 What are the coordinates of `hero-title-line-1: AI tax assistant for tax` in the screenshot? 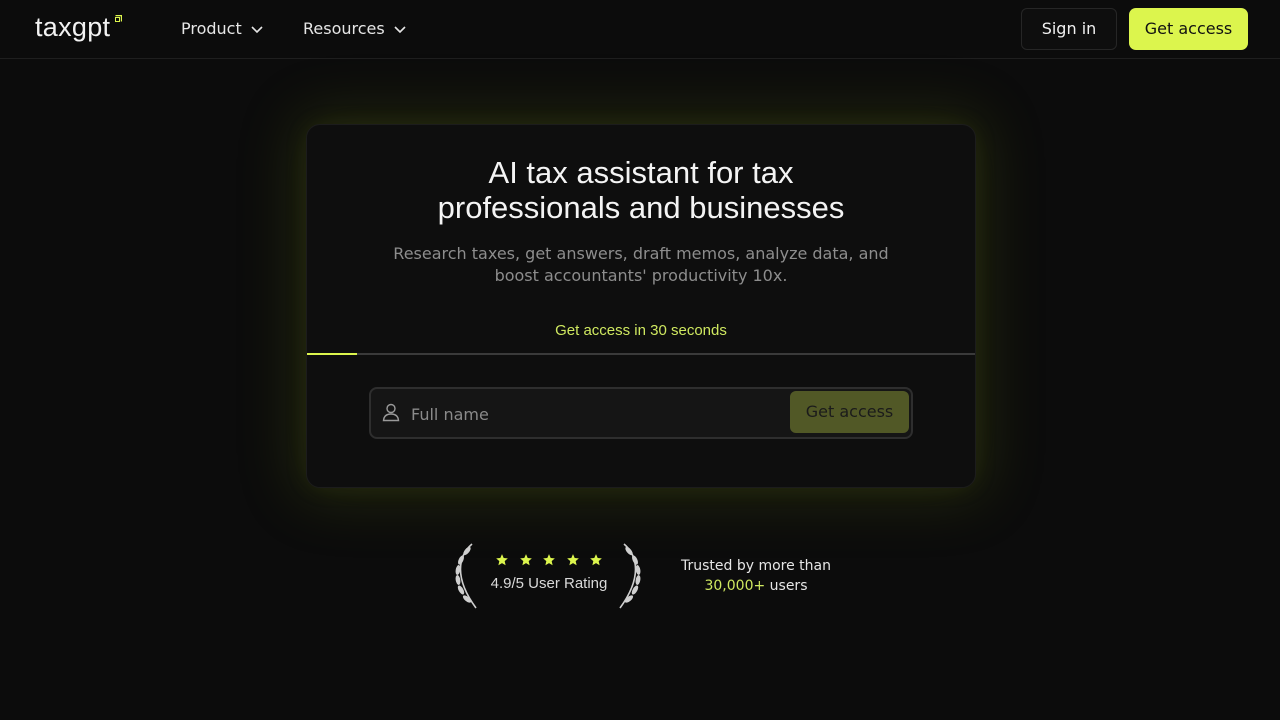 It's located at (641, 172).